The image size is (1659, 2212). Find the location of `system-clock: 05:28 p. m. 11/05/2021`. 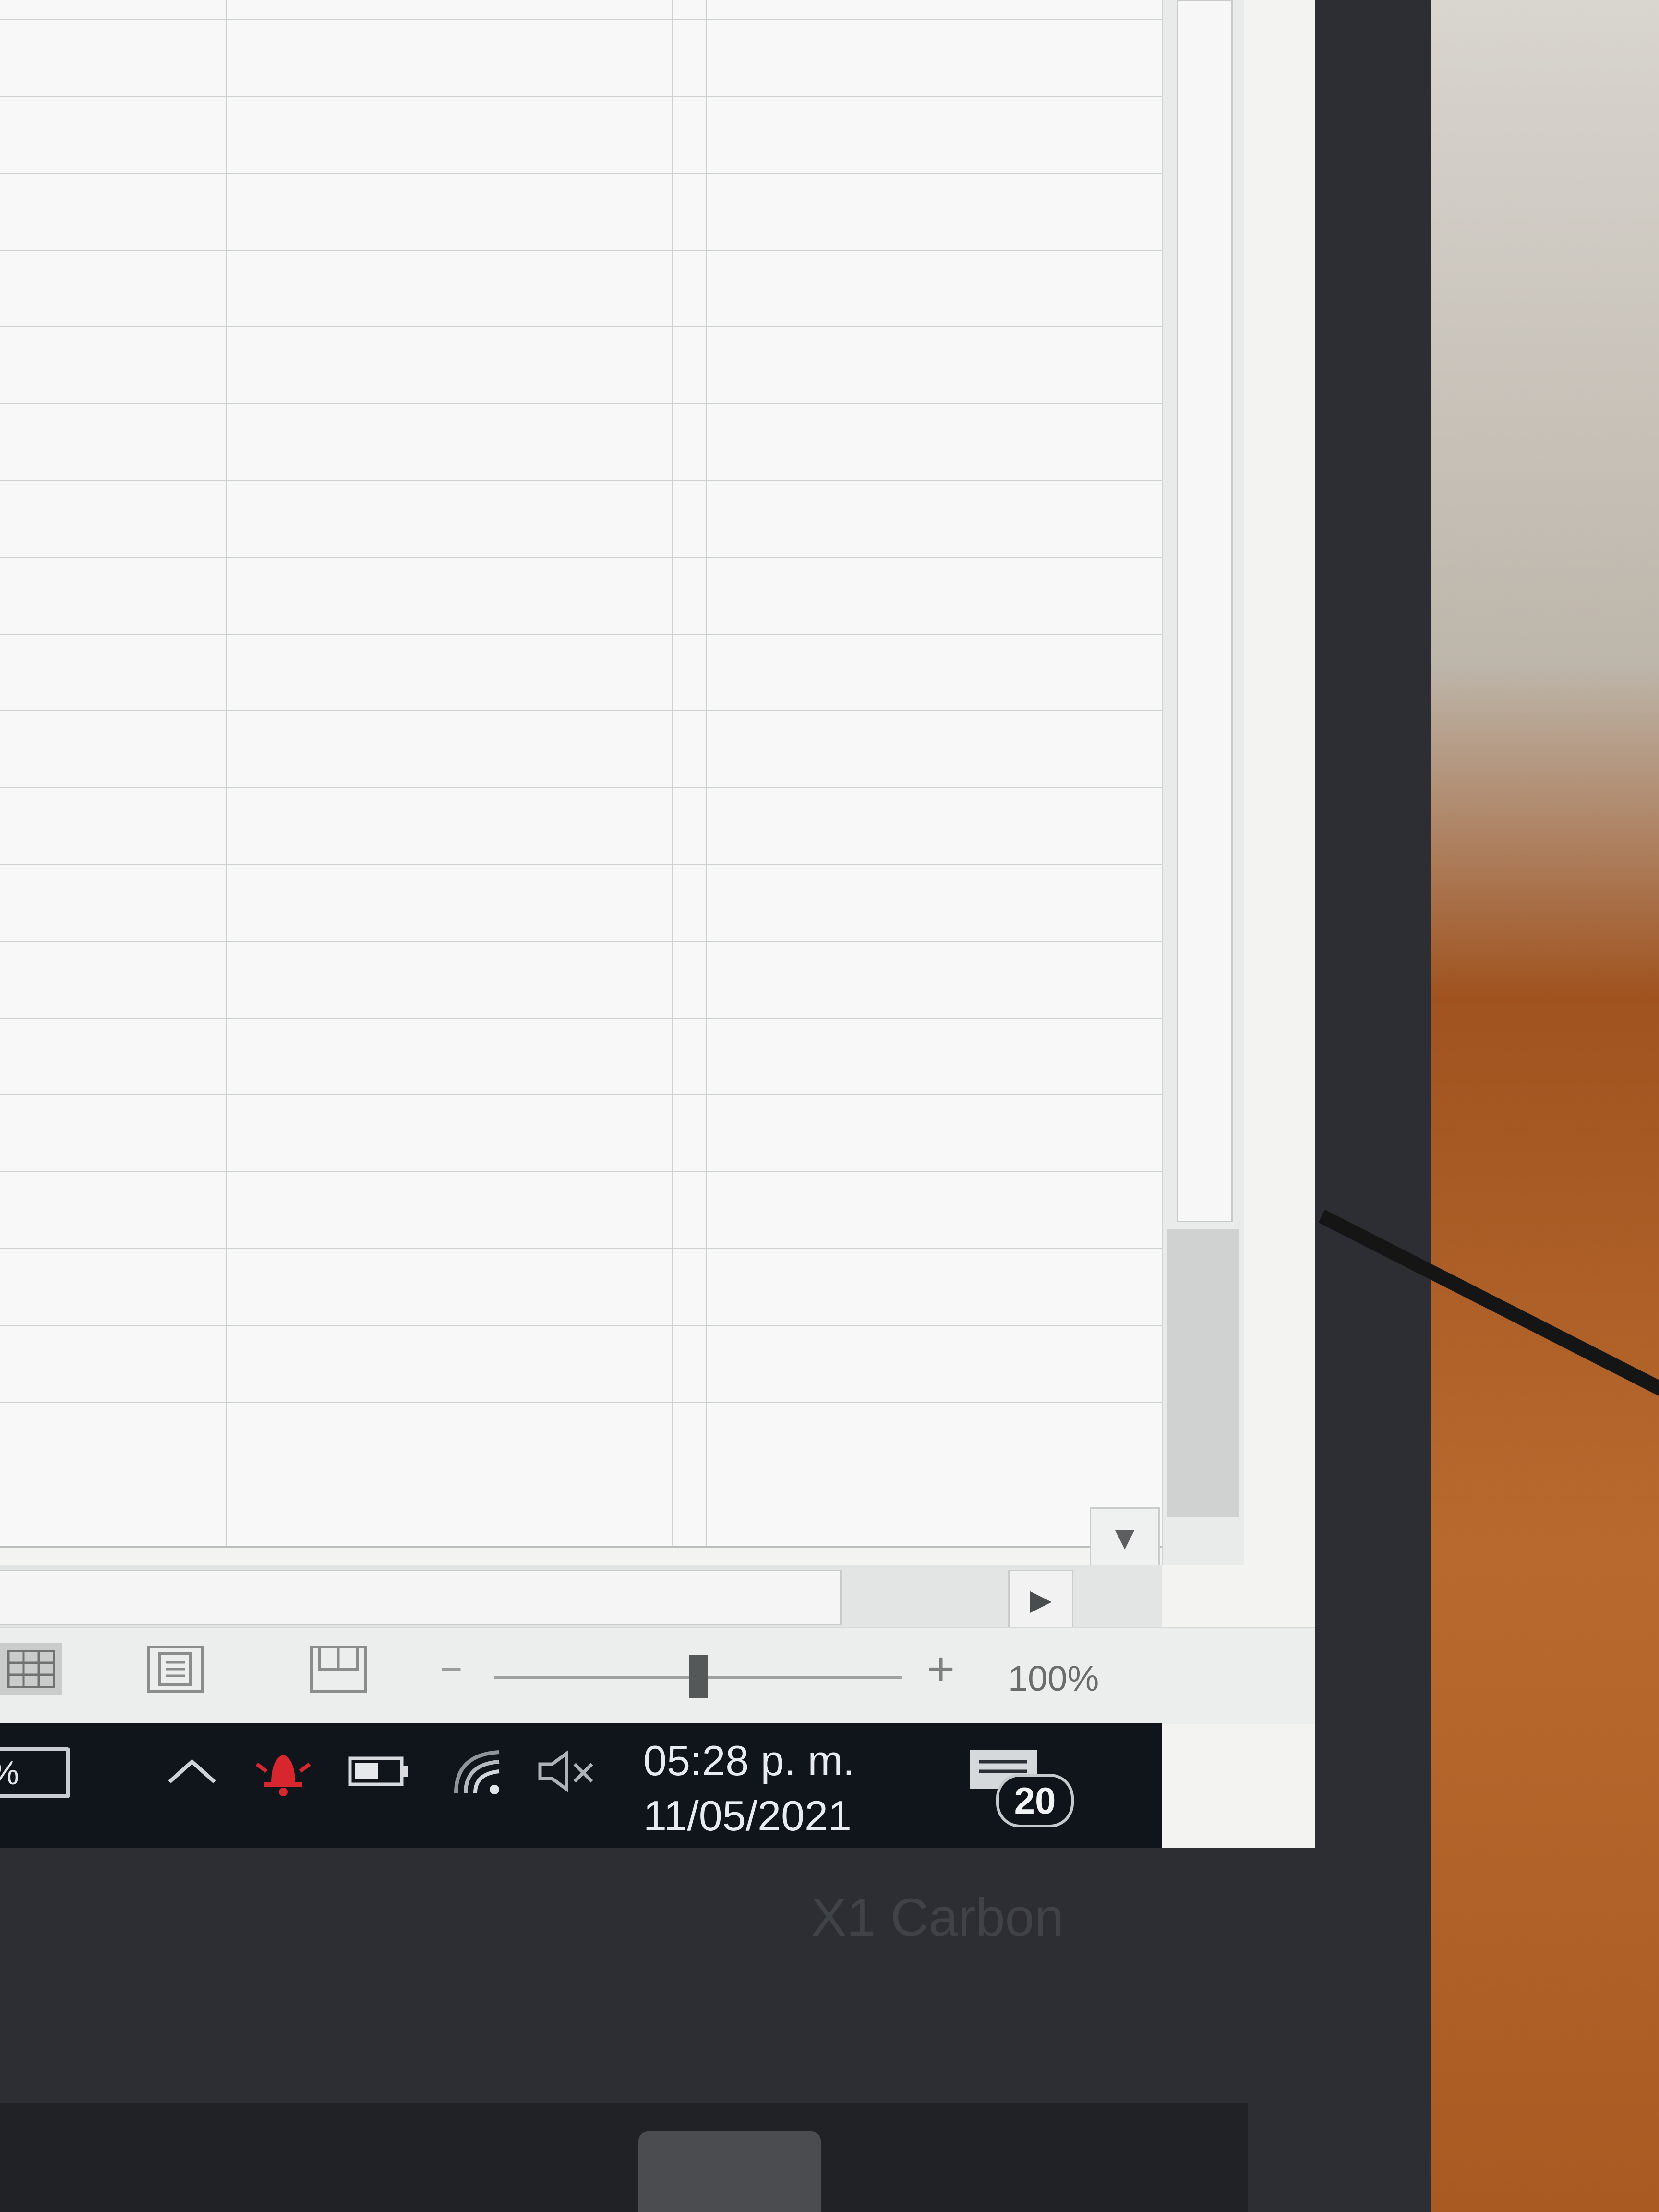

system-clock: 05:28 p. m. 11/05/2021 is located at coordinates (777, 1788).